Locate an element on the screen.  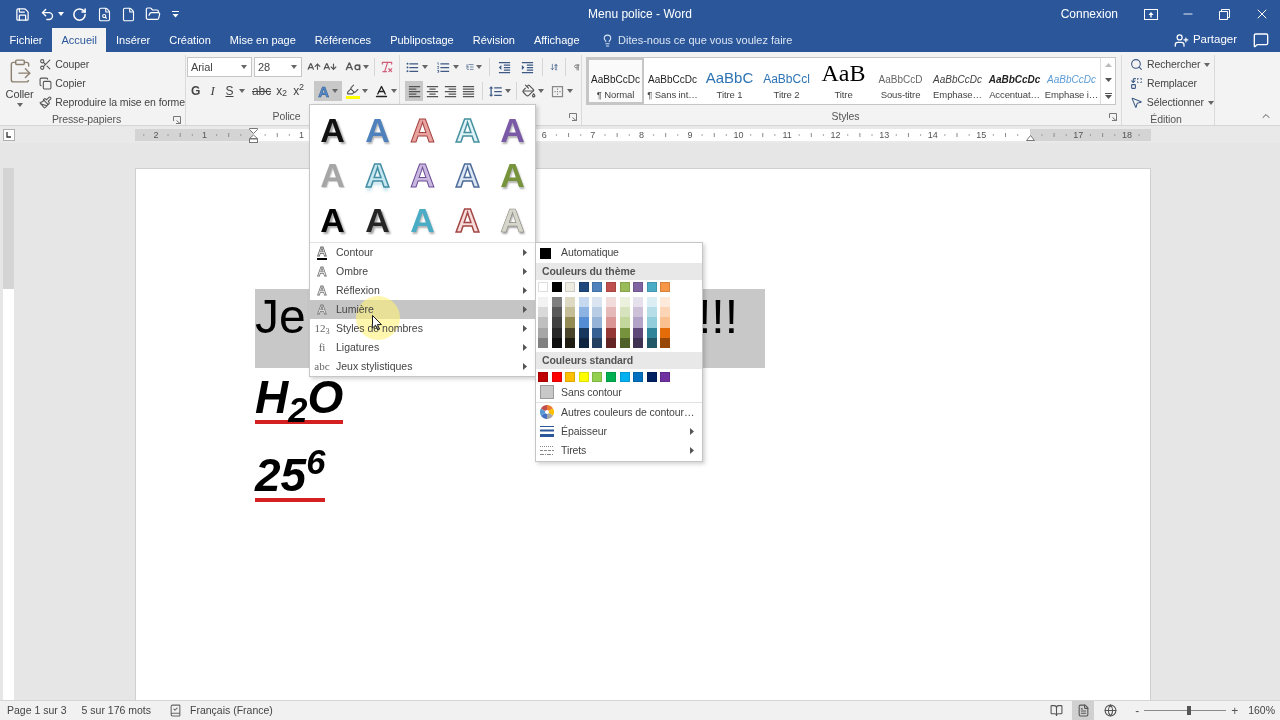
language-status: Français (France) is located at coordinates (231, 710).